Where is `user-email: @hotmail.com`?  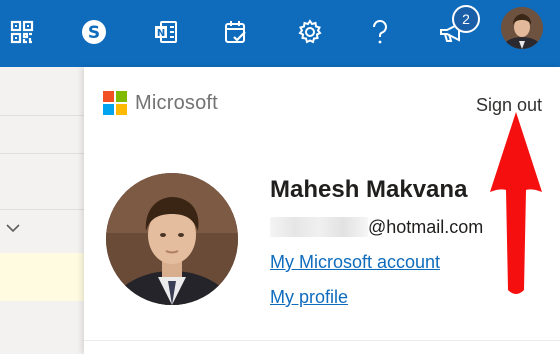
user-email: @hotmail.com is located at coordinates (376, 227).